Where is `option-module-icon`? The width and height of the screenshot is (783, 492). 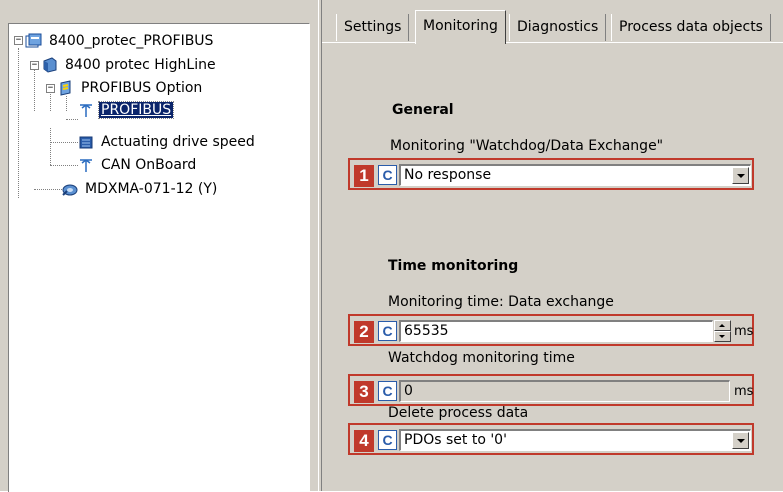 option-module-icon is located at coordinates (66, 88).